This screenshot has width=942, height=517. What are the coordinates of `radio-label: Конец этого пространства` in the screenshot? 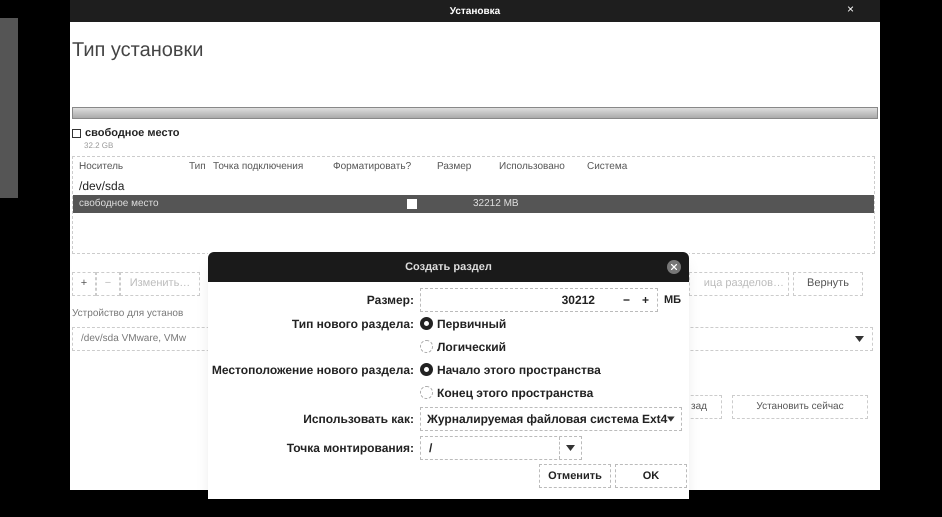 It's located at (515, 393).